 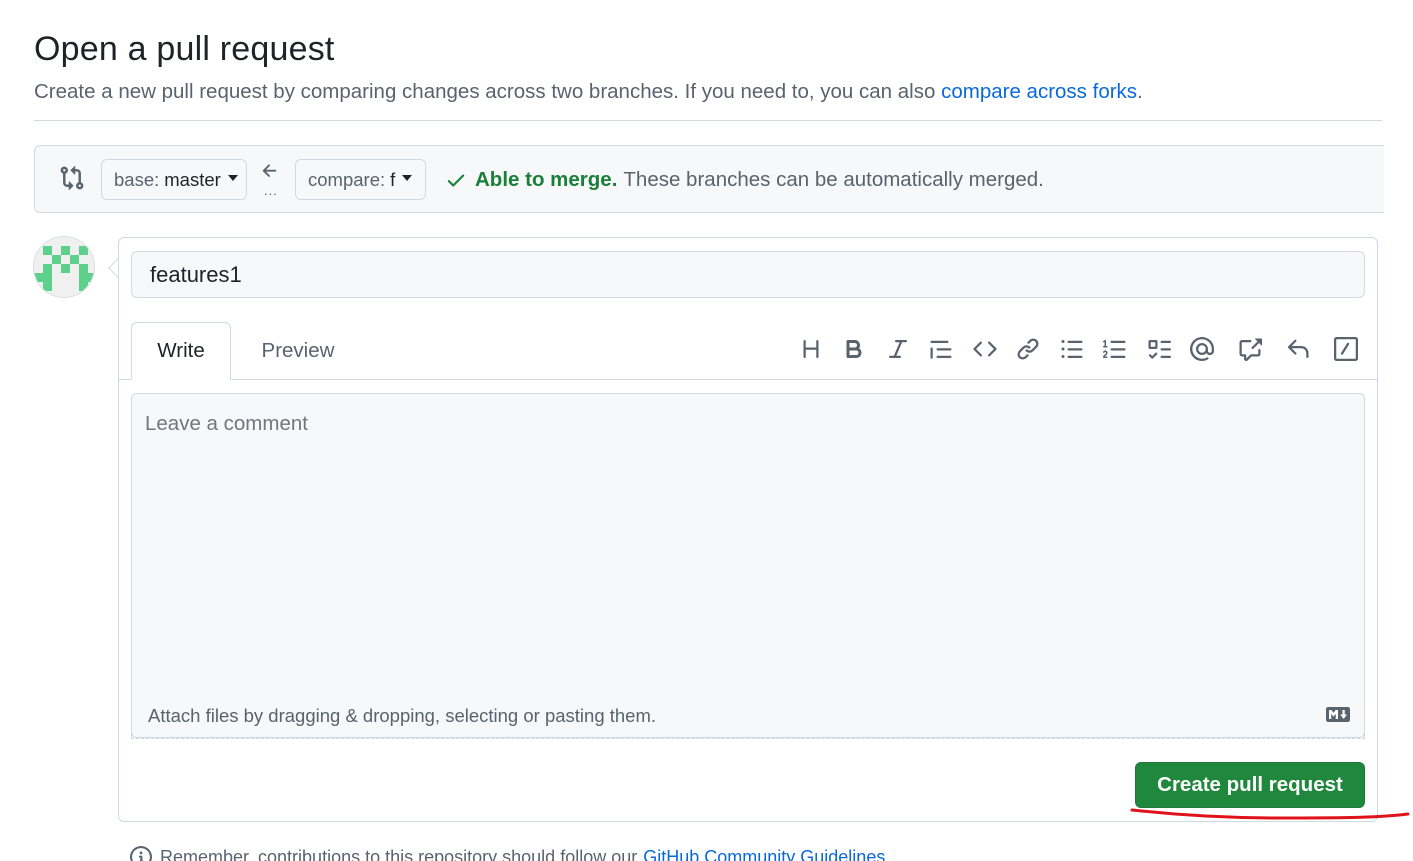 What do you see at coordinates (270, 171) in the screenshot?
I see `arrow-left-icon` at bounding box center [270, 171].